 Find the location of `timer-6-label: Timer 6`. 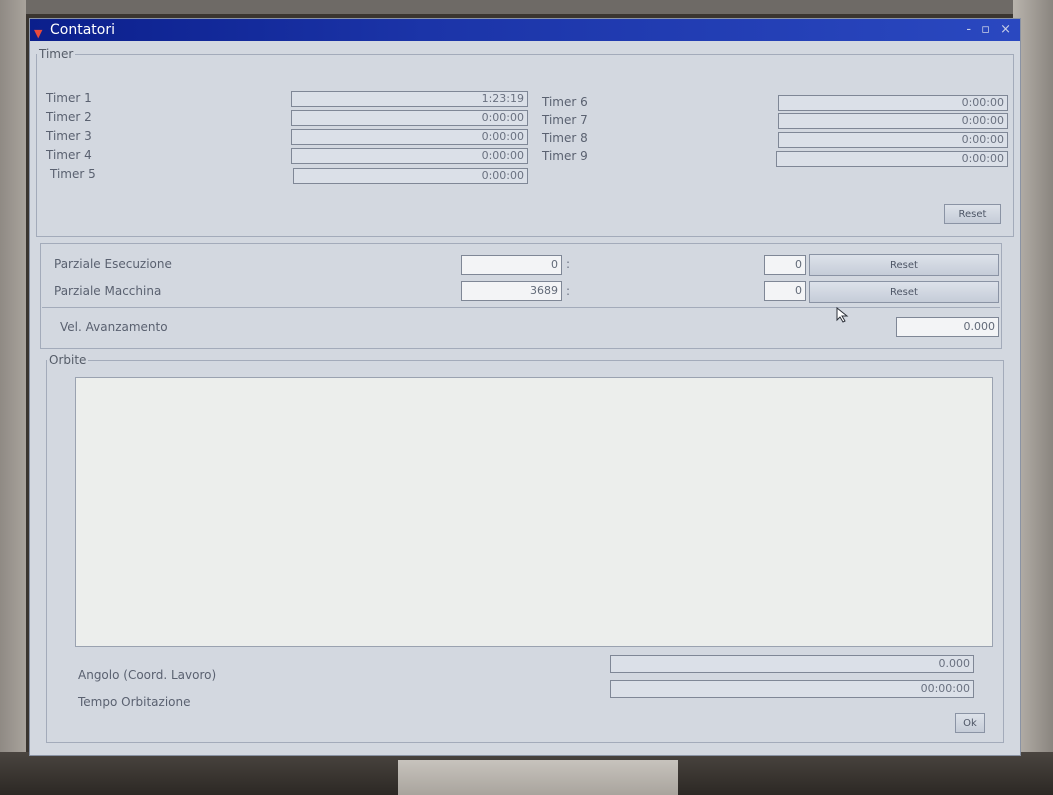

timer-6-label: Timer 6 is located at coordinates (565, 102).